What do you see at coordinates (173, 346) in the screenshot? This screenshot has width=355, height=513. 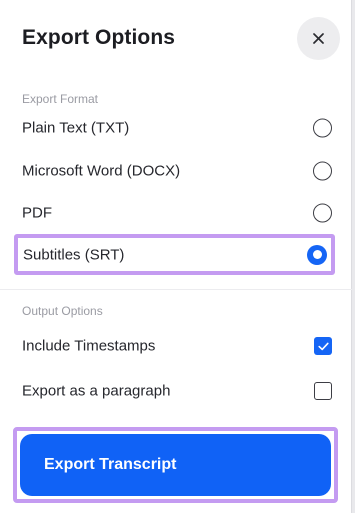 I see `option-include-timestamps: Include Timestamps` at bounding box center [173, 346].